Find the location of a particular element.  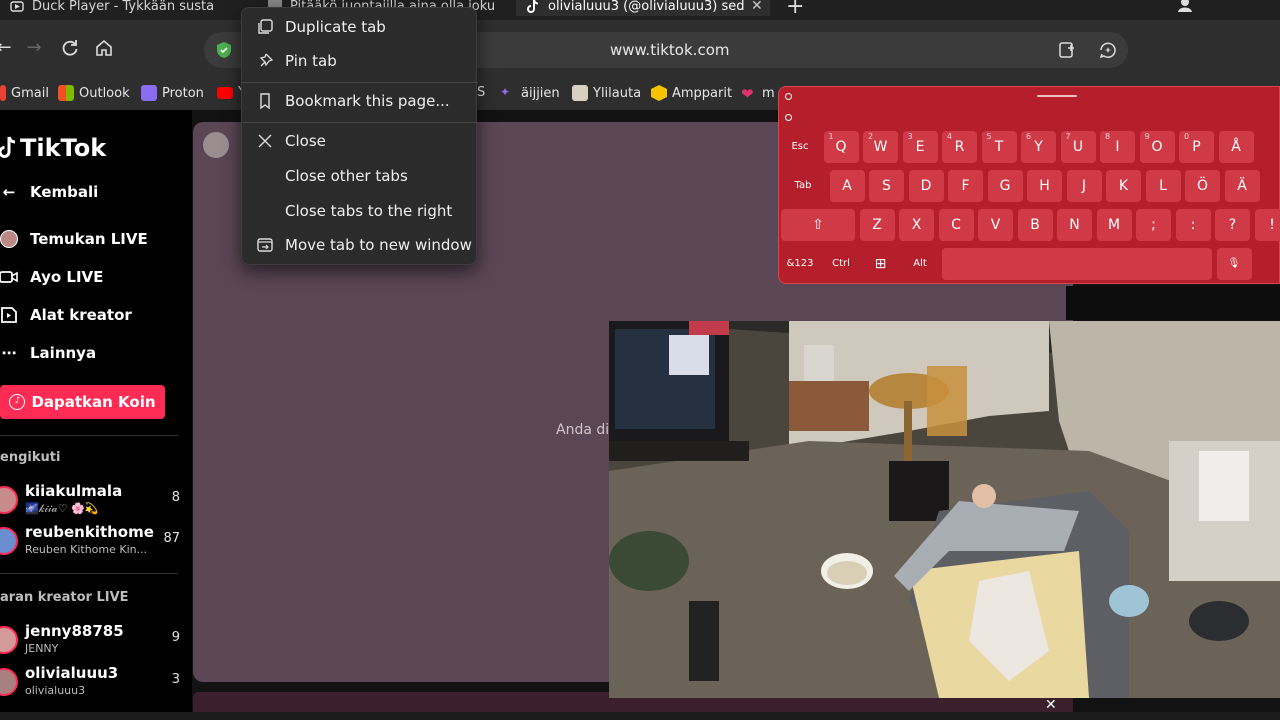

key-c: C is located at coordinates (956, 225).